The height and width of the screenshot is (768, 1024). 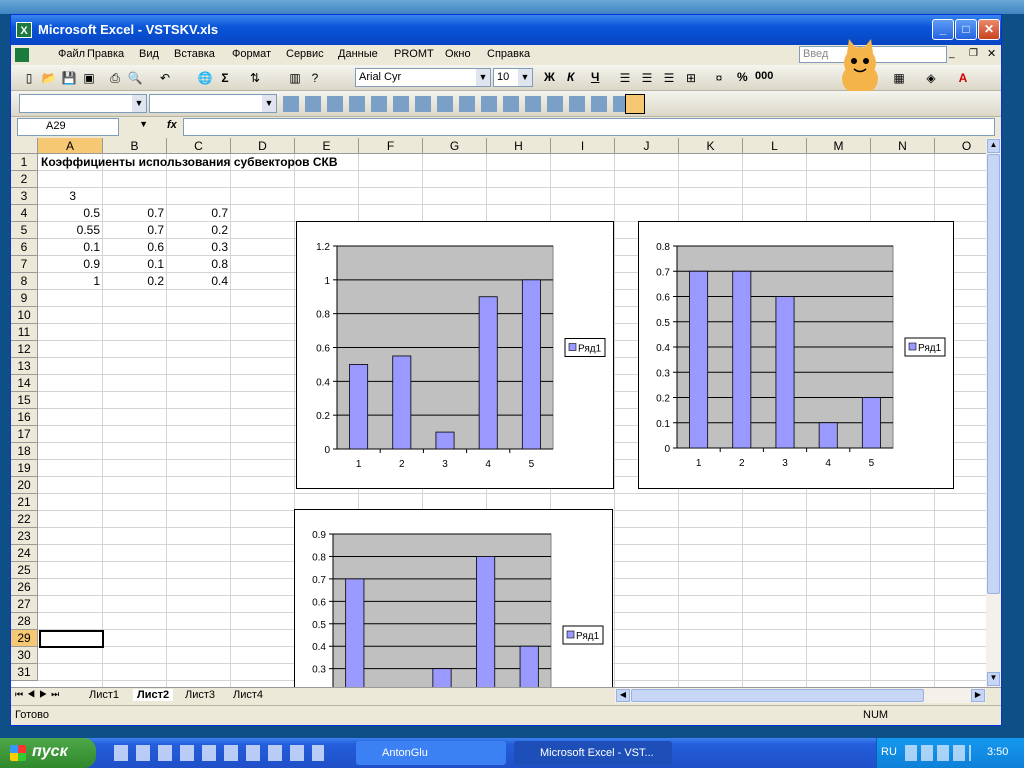 What do you see at coordinates (194, 54) in the screenshot?
I see `menu-item-4: Вставка` at bounding box center [194, 54].